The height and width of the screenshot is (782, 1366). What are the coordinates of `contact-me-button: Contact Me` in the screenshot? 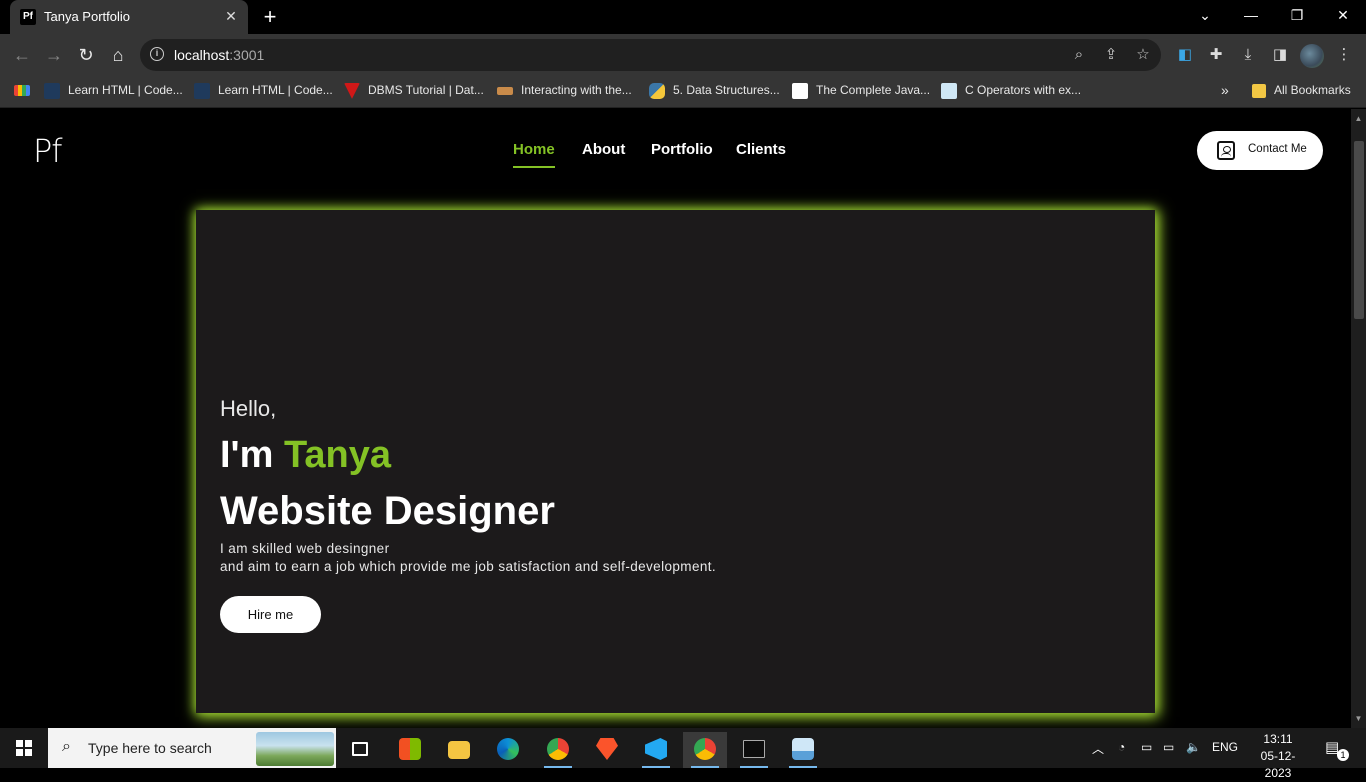 It's located at (1260, 150).